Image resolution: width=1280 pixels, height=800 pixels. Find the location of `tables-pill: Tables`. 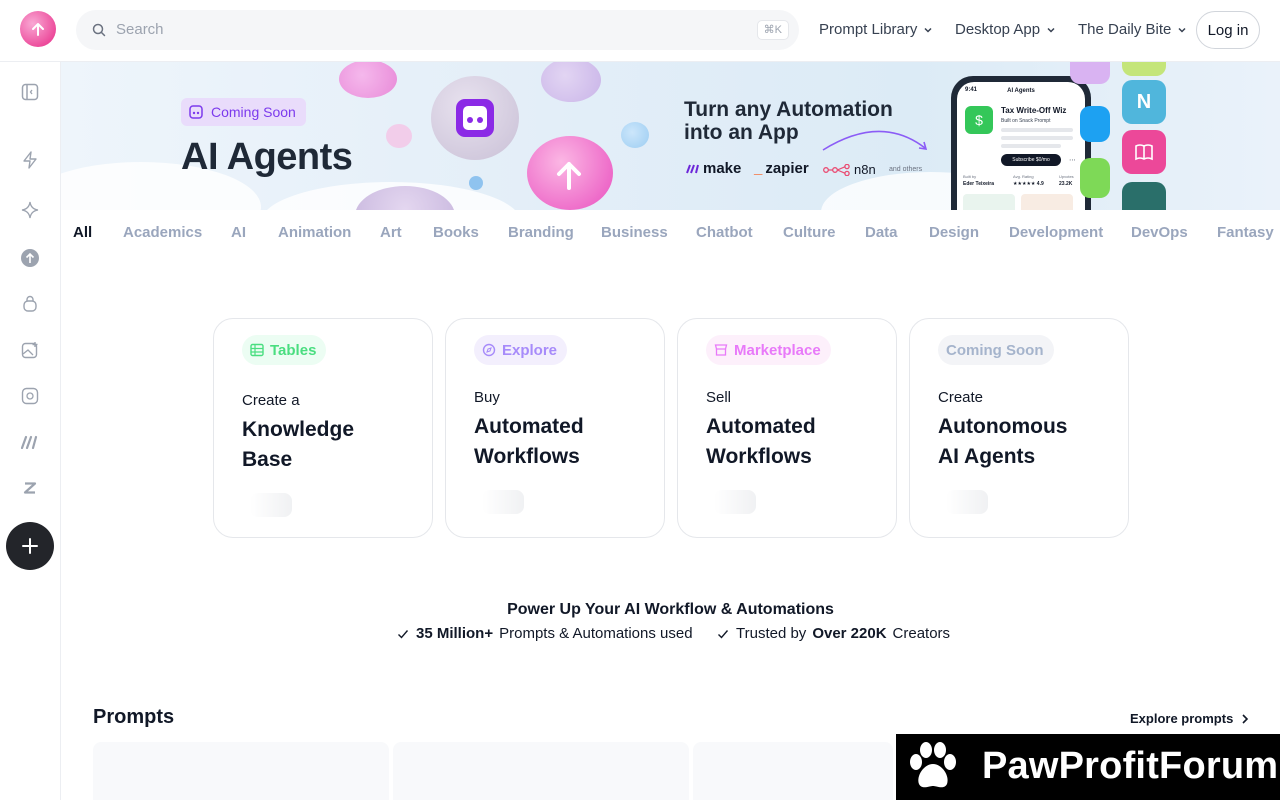

tables-pill: Tables is located at coordinates (284, 350).